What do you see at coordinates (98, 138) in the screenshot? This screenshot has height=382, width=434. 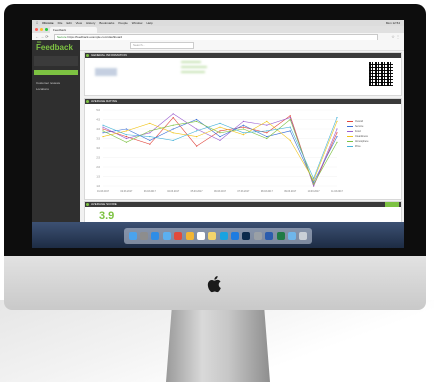 I see `y-tick-label: 3.5` at bounding box center [98, 138].